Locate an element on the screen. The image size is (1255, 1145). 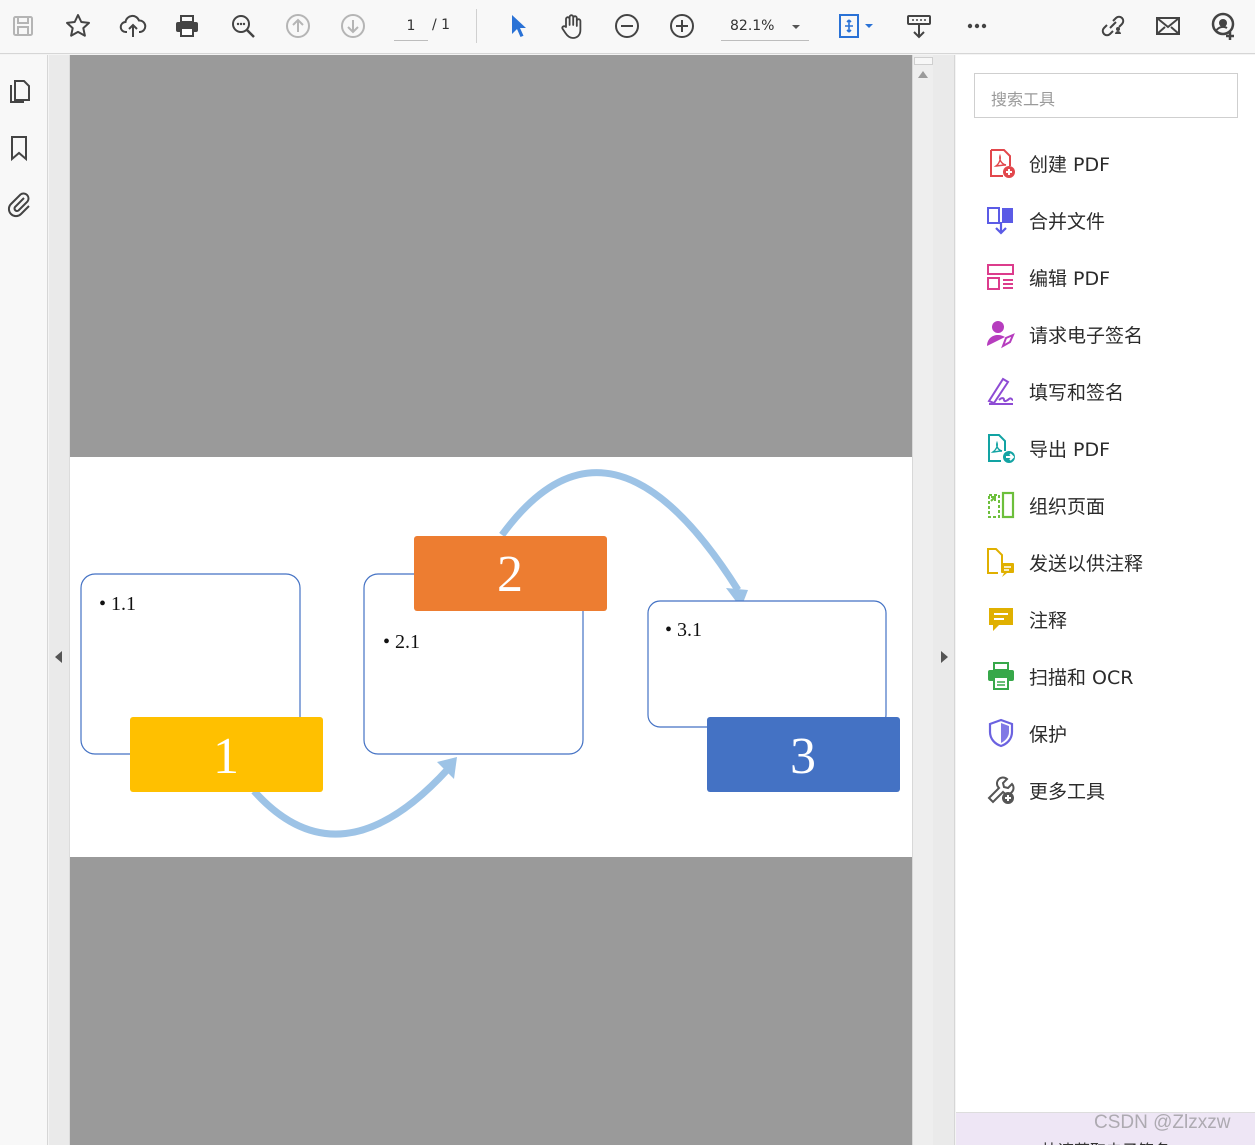
tool-create-pdf: 创建 PDF is located at coordinates (1109, 163).